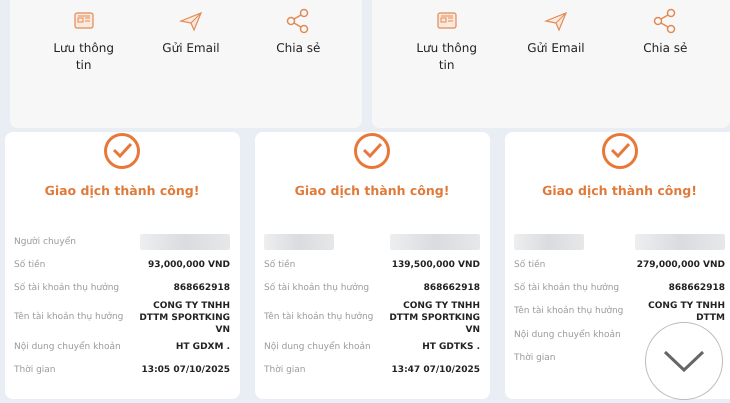 The height and width of the screenshot is (403, 730). What do you see at coordinates (186, 370) in the screenshot?
I see `field-value: 13:05 07/10/2025` at bounding box center [186, 370].